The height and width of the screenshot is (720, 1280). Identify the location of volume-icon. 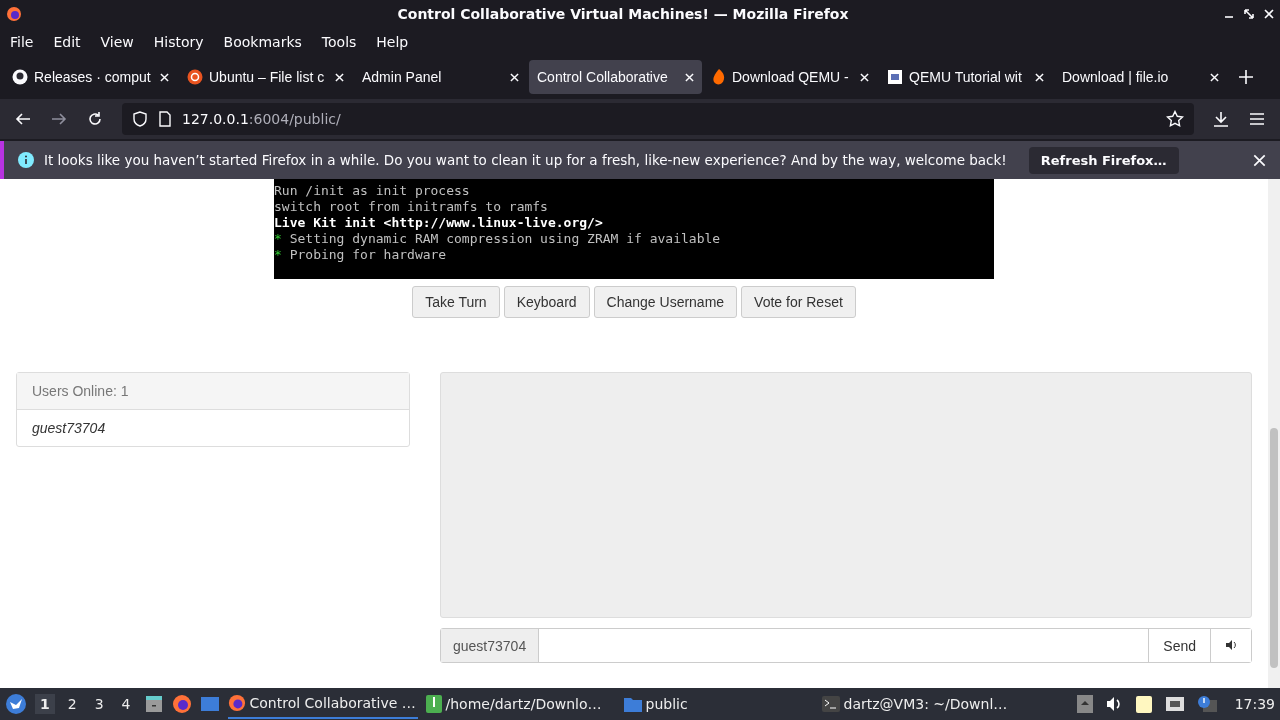
(1113, 704).